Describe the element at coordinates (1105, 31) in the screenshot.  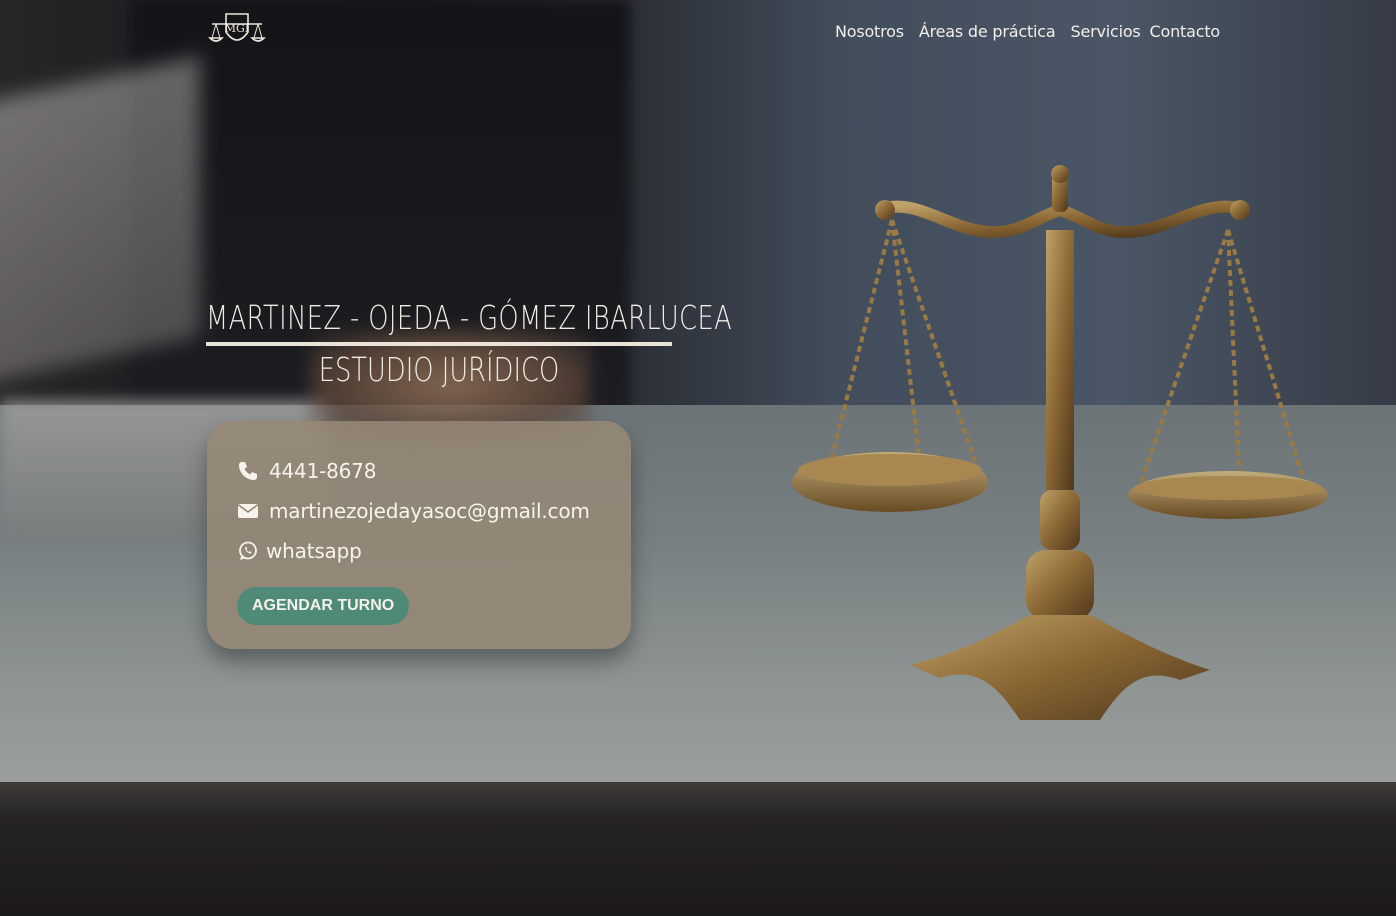
I see `nav-link-servicios: Servicios` at that location.